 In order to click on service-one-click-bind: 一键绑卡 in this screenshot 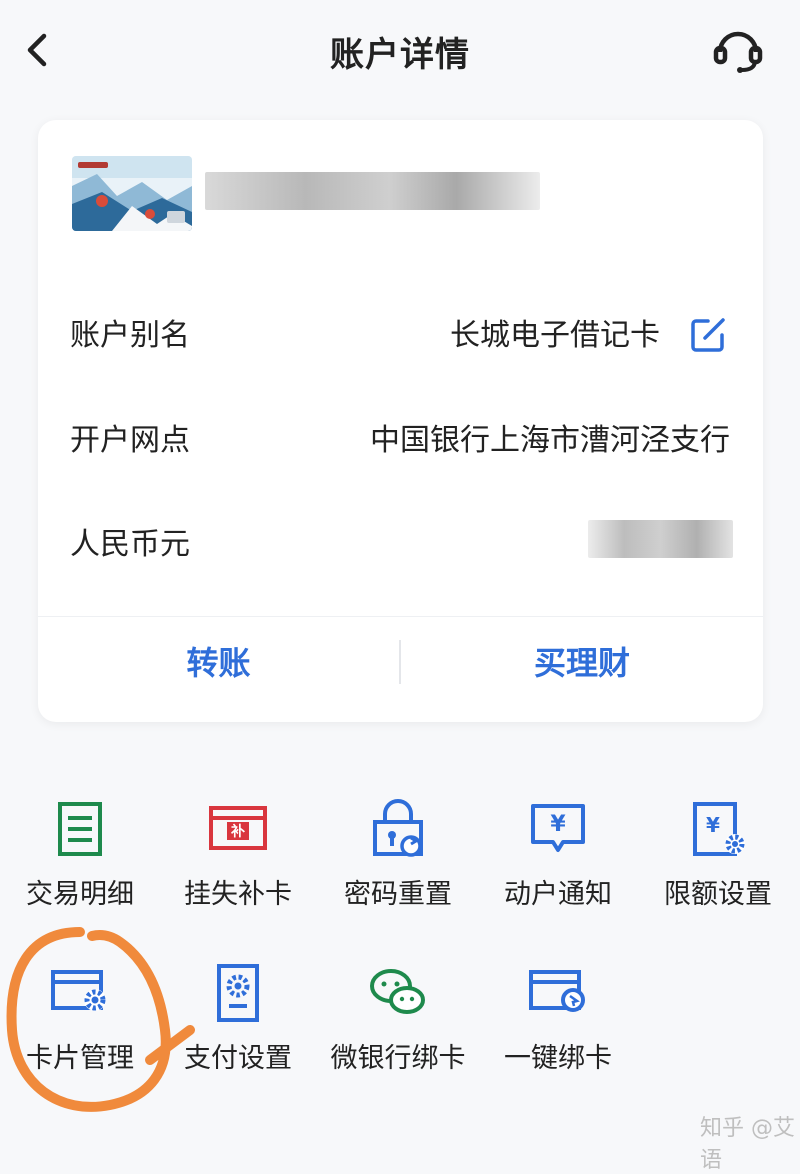, I will do `click(558, 1037)`.